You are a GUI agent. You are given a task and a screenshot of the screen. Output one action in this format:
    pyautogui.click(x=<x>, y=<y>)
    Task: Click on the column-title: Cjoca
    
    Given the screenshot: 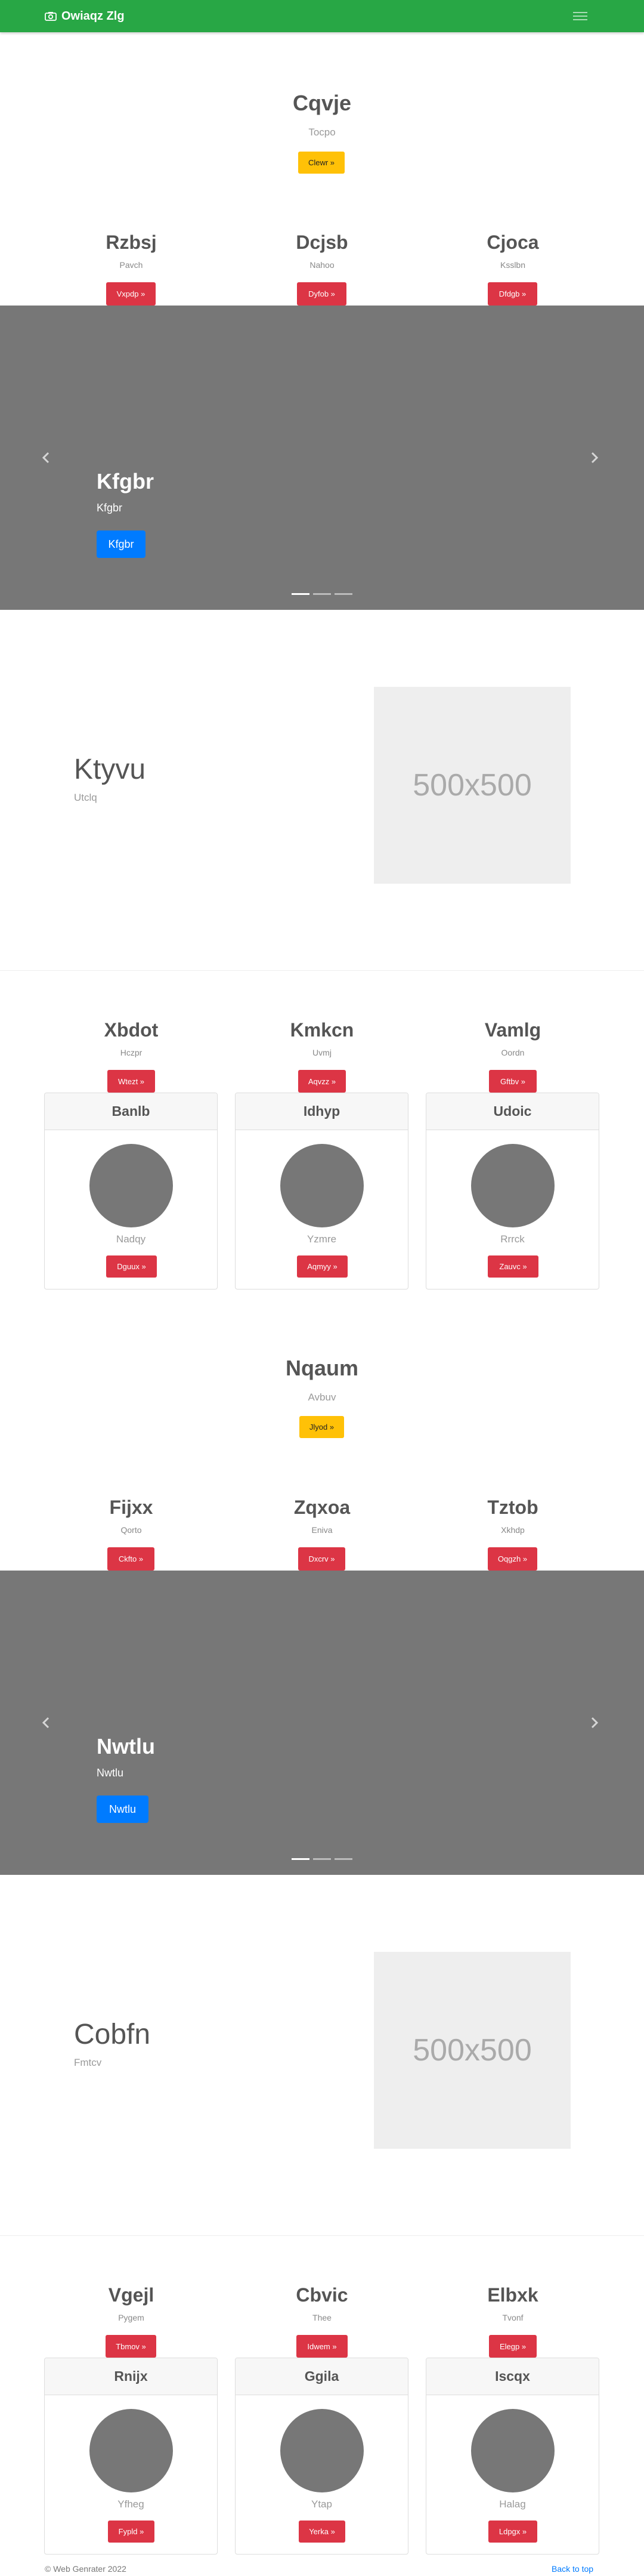 What is the action you would take?
    pyautogui.click(x=513, y=243)
    